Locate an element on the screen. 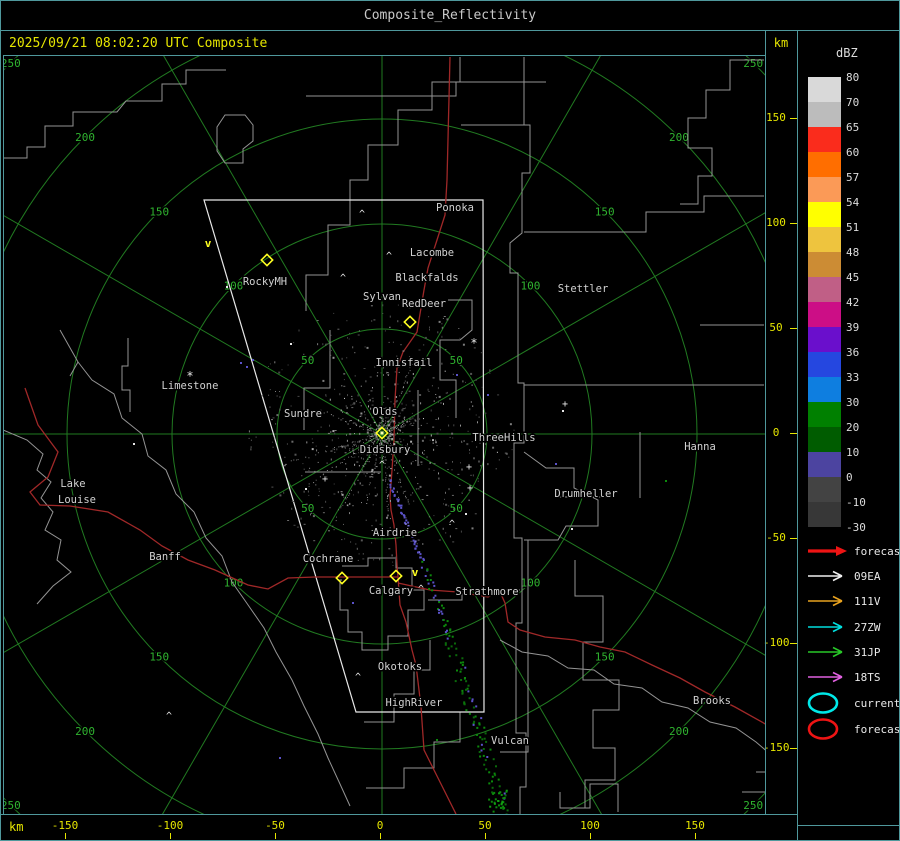  city-label: Lacombe is located at coordinates (432, 253).